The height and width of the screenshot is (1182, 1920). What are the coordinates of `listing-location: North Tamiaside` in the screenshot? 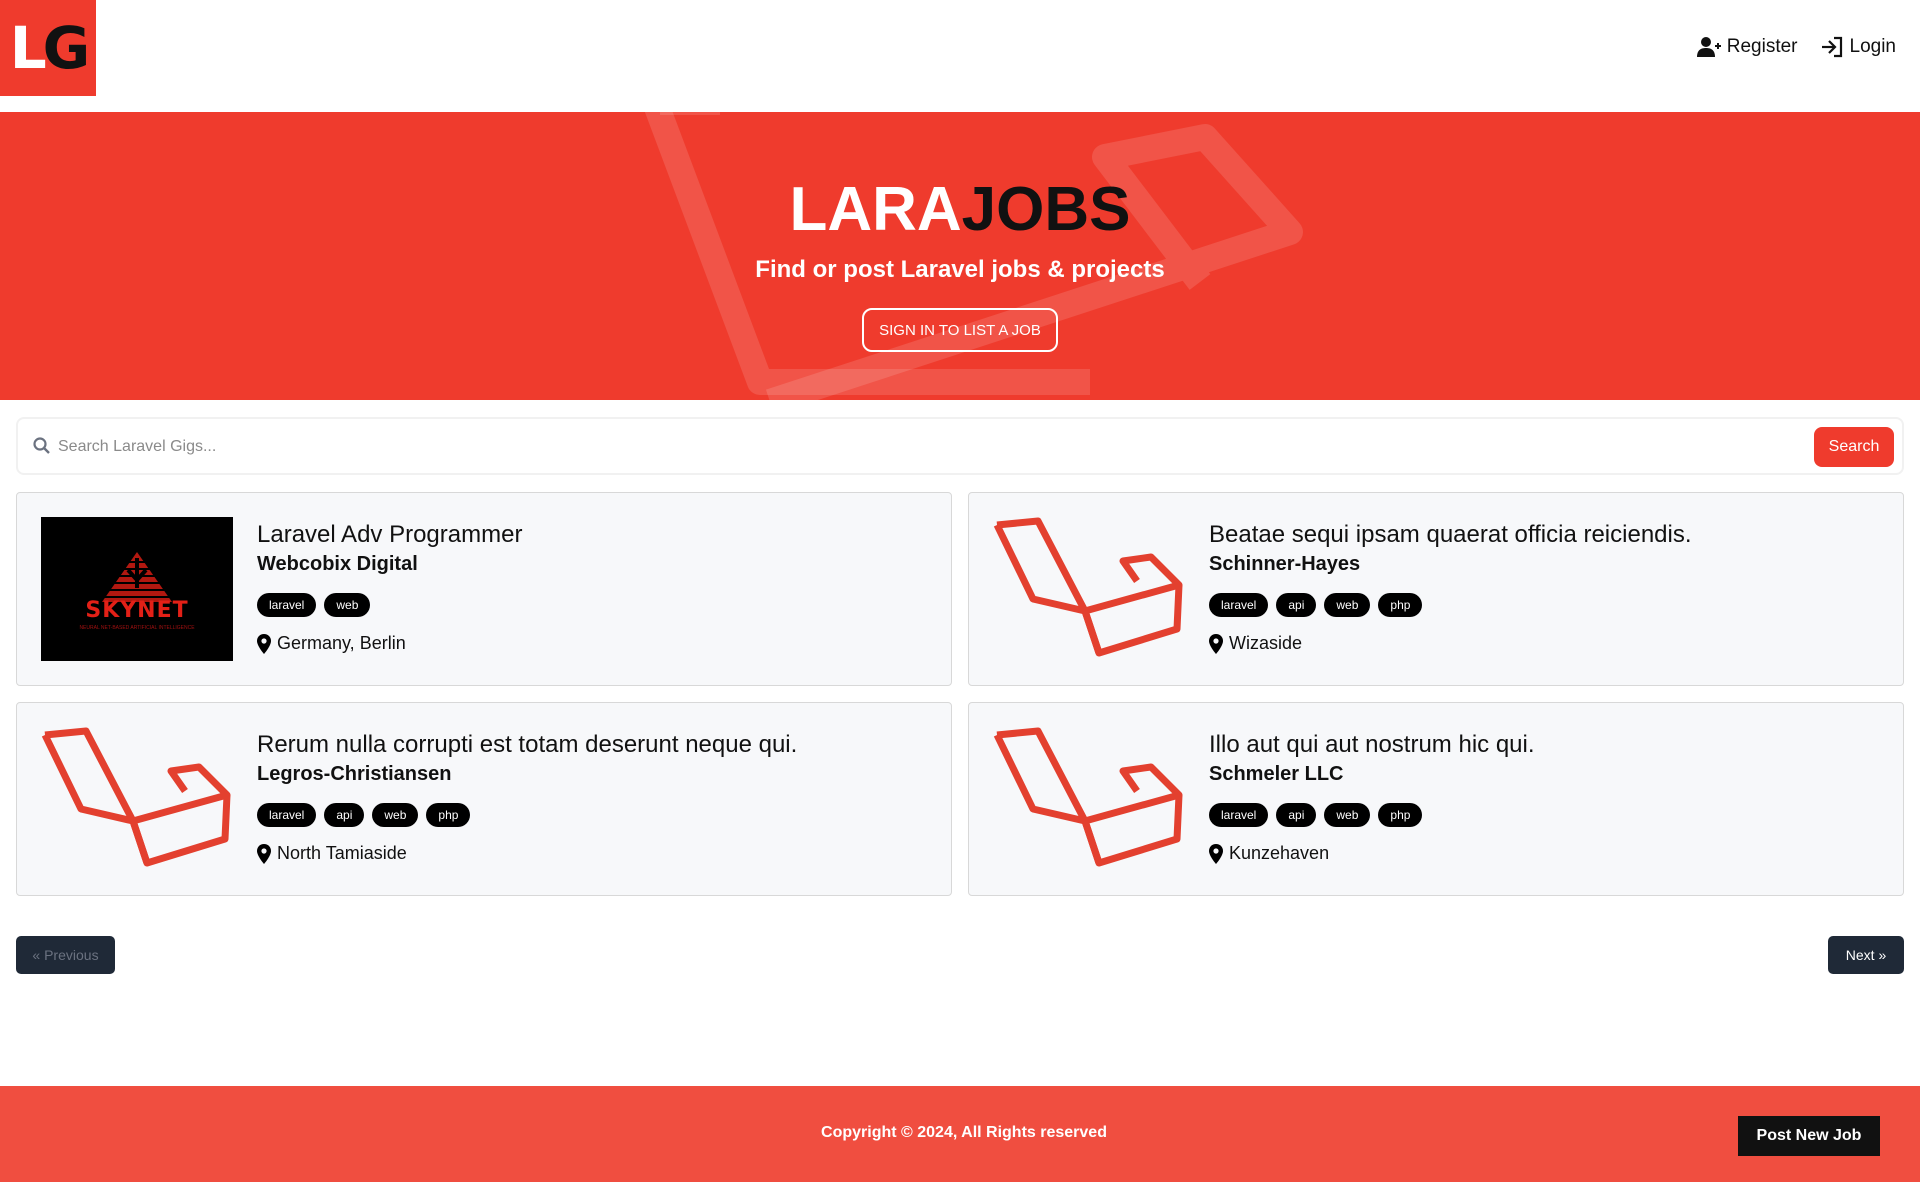 It's located at (332, 853).